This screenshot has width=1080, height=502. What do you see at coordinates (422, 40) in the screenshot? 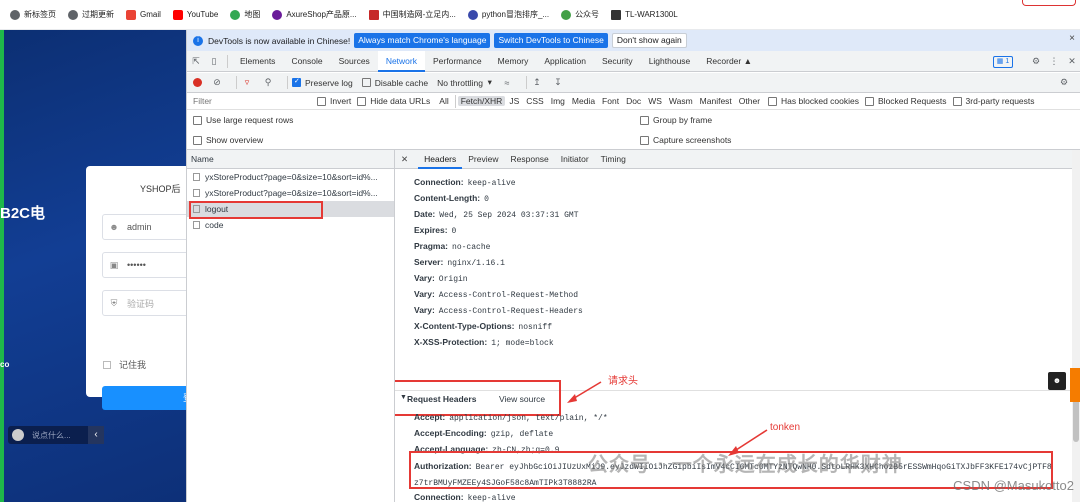
I see `match-language-button: Always match Chrome's language` at bounding box center [422, 40].